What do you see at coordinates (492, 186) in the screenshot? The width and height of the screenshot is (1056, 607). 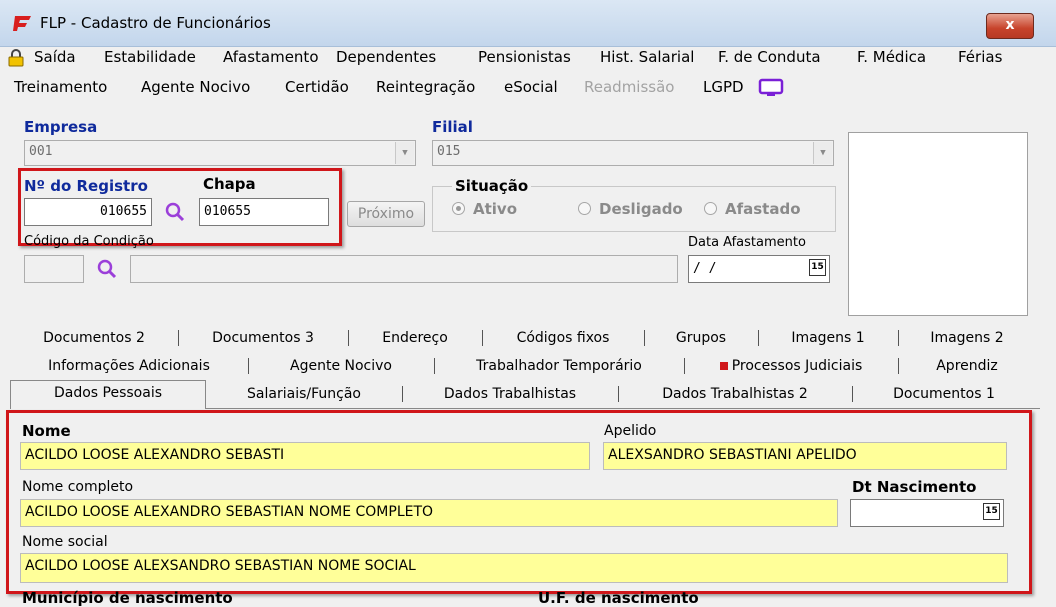 I see `situacao-label: Situação` at bounding box center [492, 186].